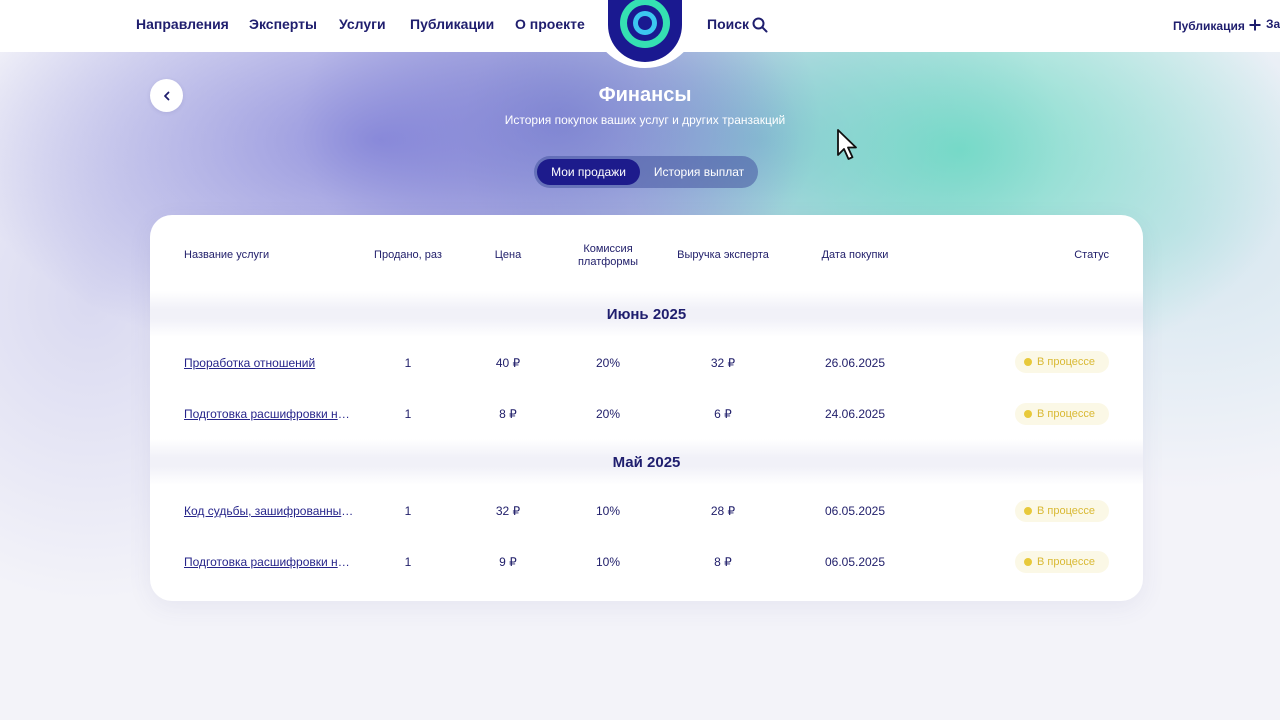 This screenshot has height=720, width=1280. Describe the element at coordinates (699, 172) in the screenshot. I see `tab-payout-history: История выплат` at that location.